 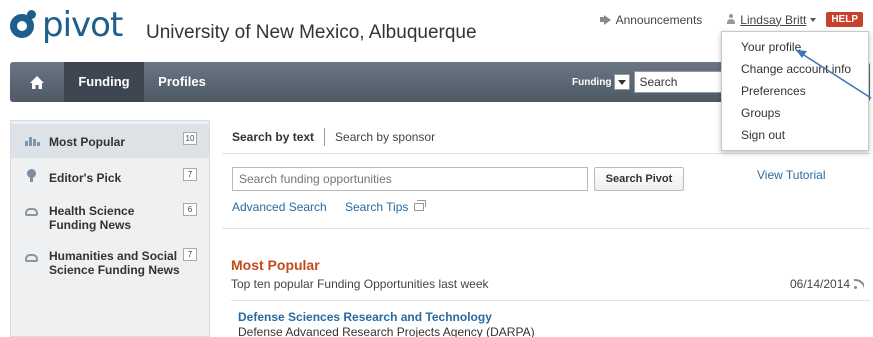 I want to click on count-badge: 6, so click(x=190, y=209).